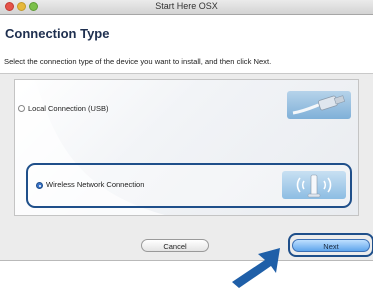 This screenshot has height=288, width=373. I want to click on cancel-button: Cancel, so click(175, 245).